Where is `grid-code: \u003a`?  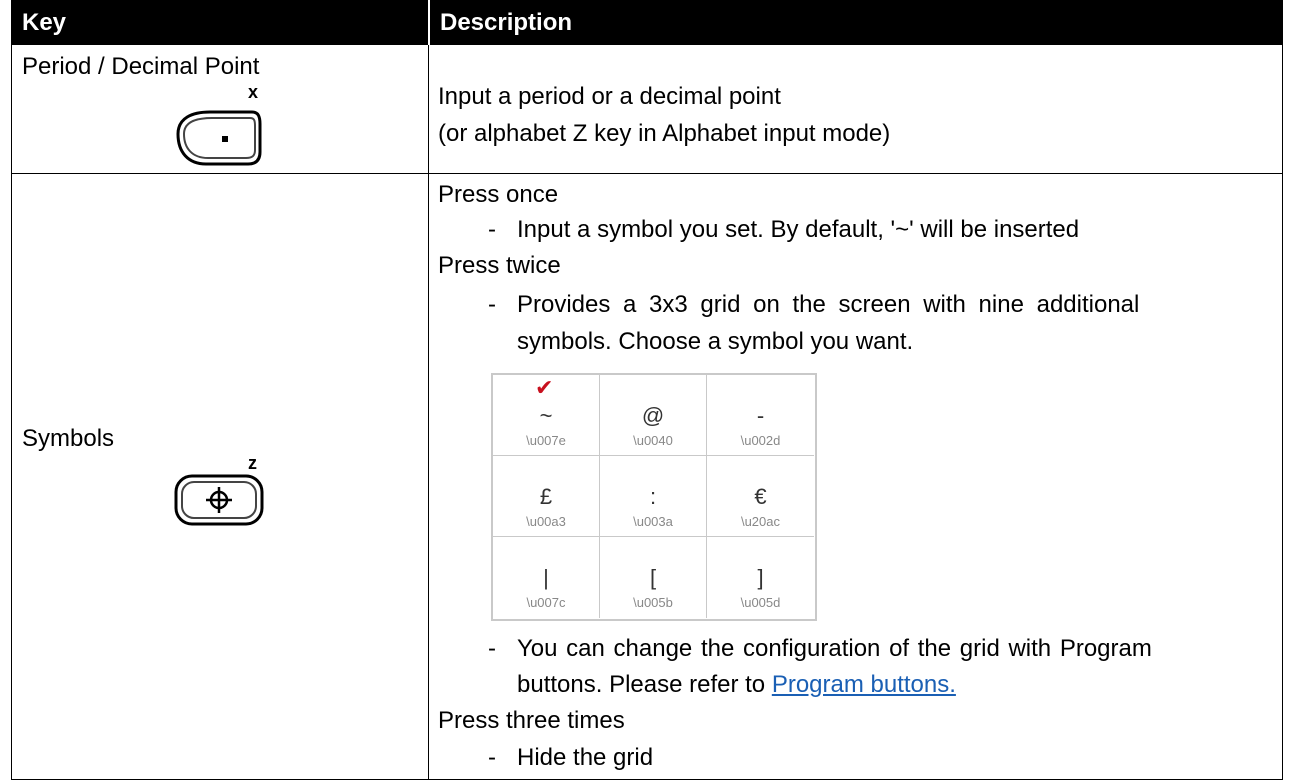
grid-code: \u003a is located at coordinates (653, 521).